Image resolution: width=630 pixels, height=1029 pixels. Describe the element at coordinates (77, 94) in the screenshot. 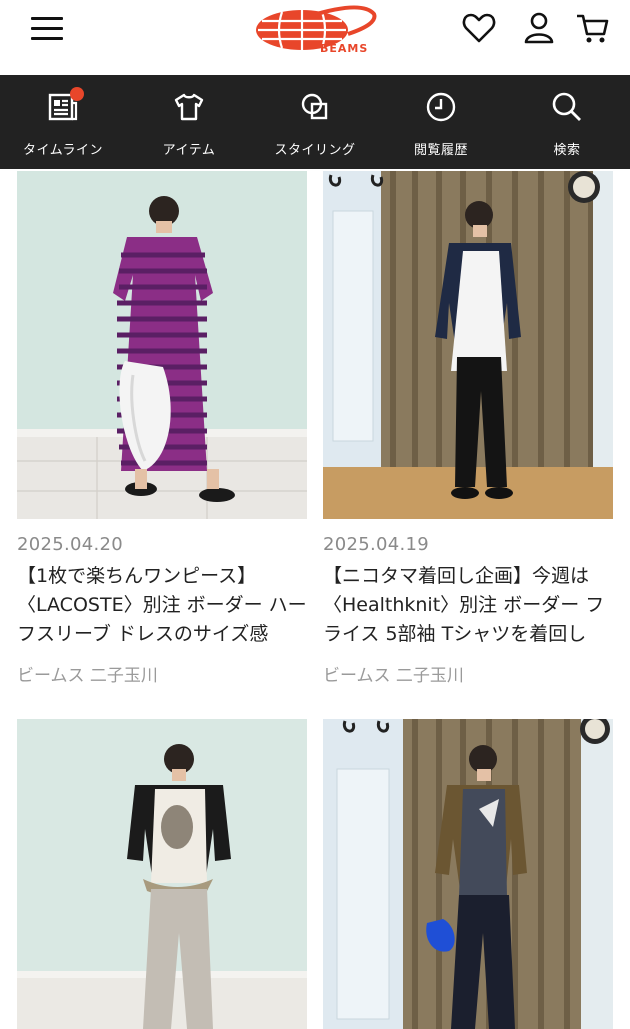

I see `notification-badge` at that location.